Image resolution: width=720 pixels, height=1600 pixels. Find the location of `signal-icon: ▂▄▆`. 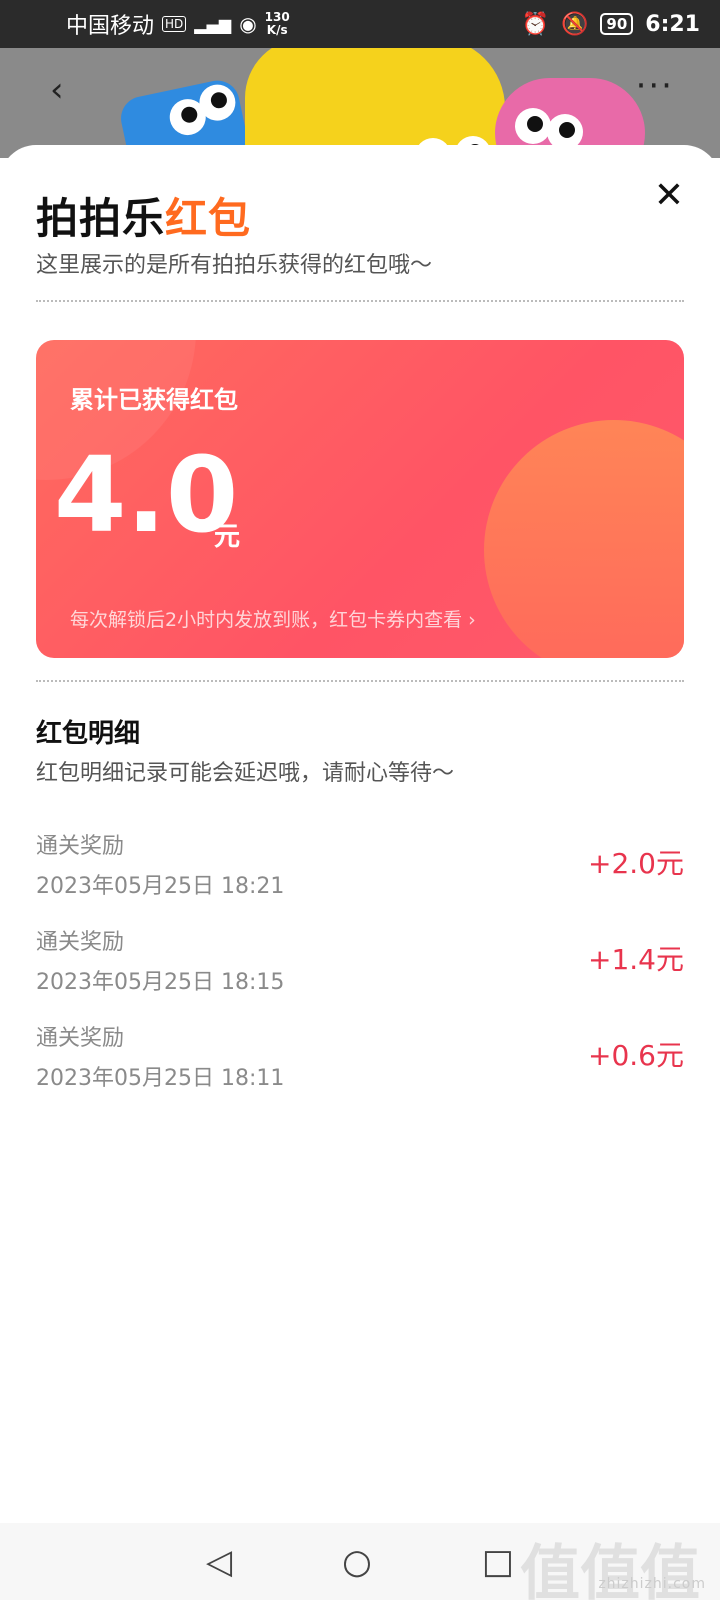

signal-icon: ▂▄▆ is located at coordinates (213, 24).